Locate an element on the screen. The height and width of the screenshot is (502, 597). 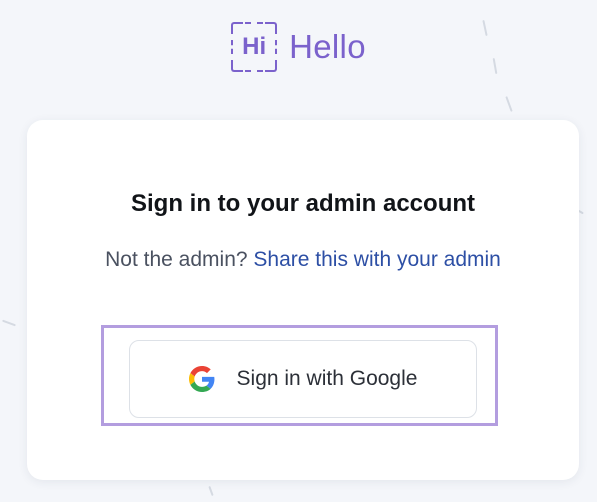
sign-in-with-google-button: Sign in with Google is located at coordinates (303, 379).